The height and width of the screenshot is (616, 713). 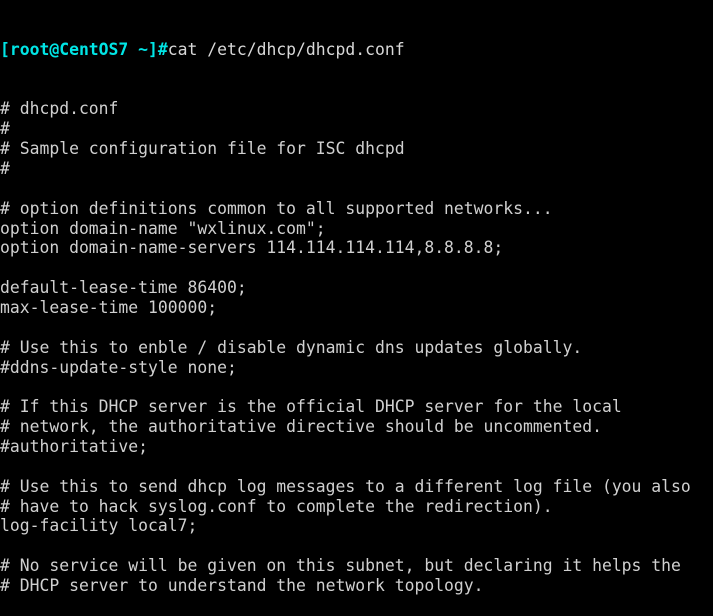 What do you see at coordinates (356, 229) in the screenshot?
I see `output-line: option domain-name "wxlinux.com";` at bounding box center [356, 229].